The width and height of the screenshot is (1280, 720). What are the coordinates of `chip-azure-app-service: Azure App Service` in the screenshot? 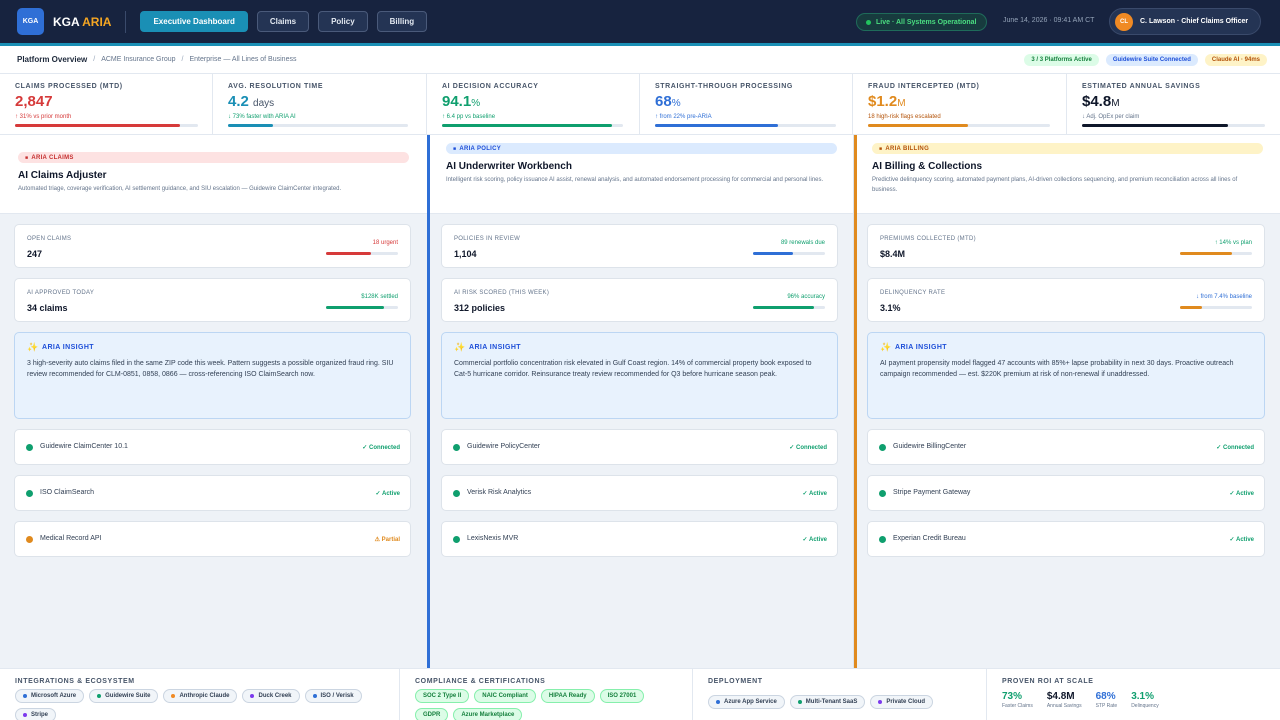 It's located at (746, 702).